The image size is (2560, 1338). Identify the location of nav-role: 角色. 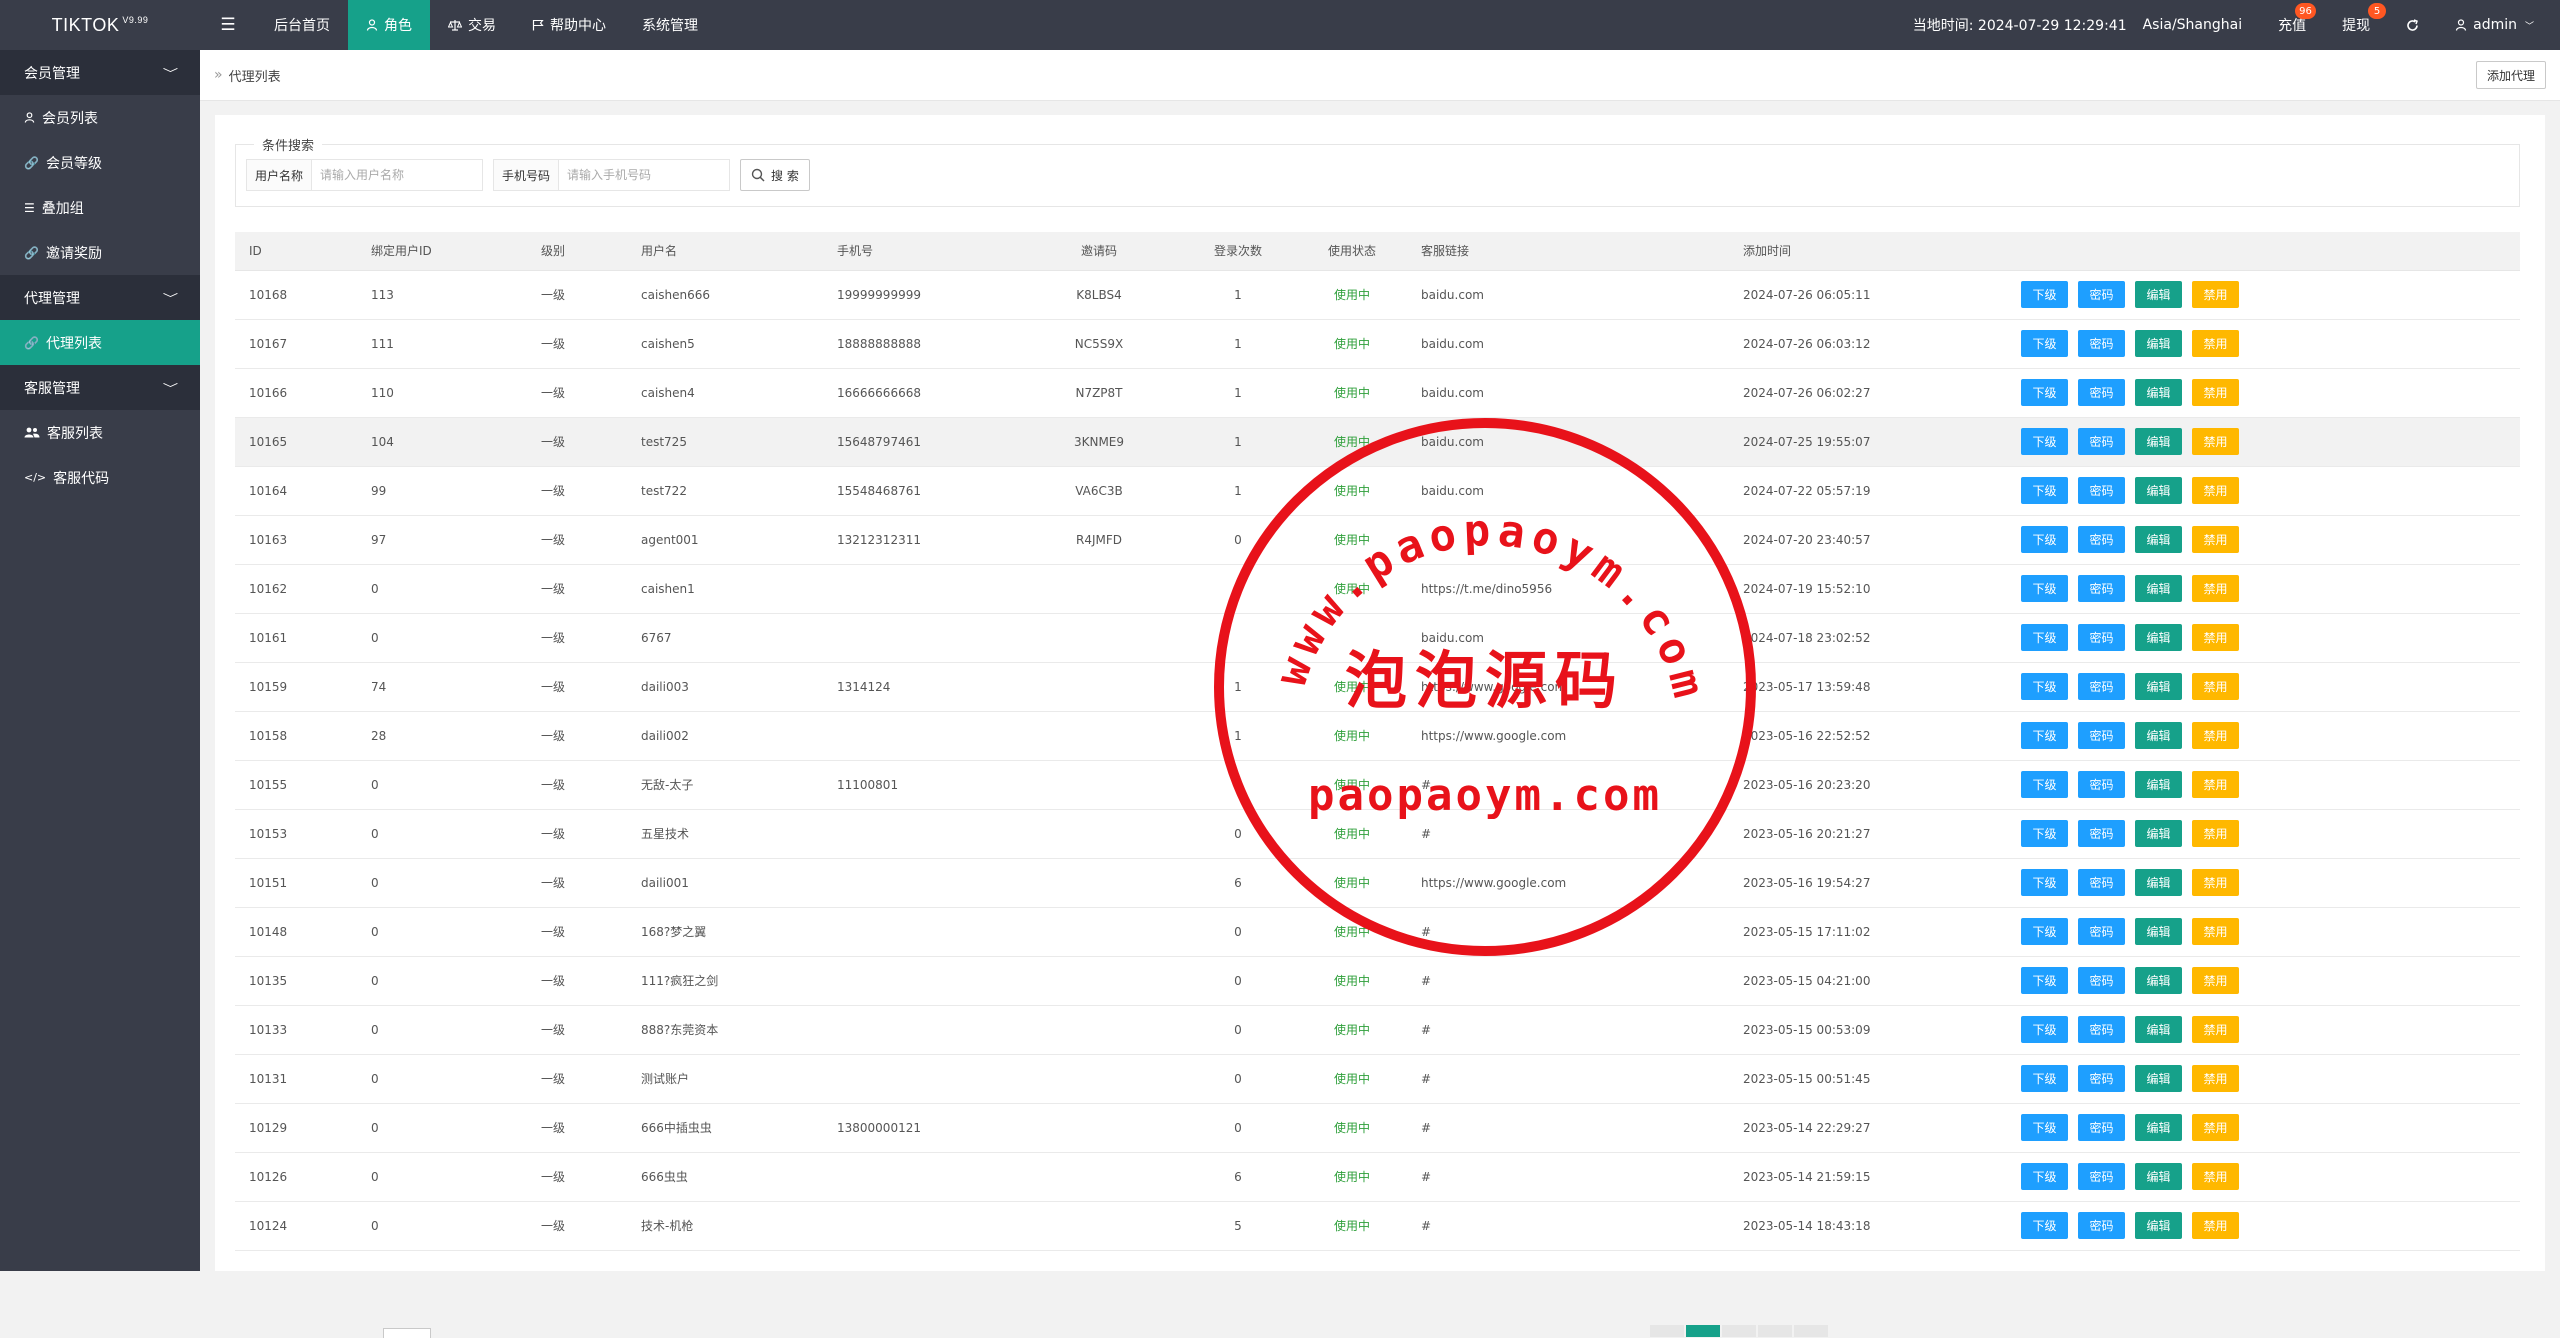
(389, 25).